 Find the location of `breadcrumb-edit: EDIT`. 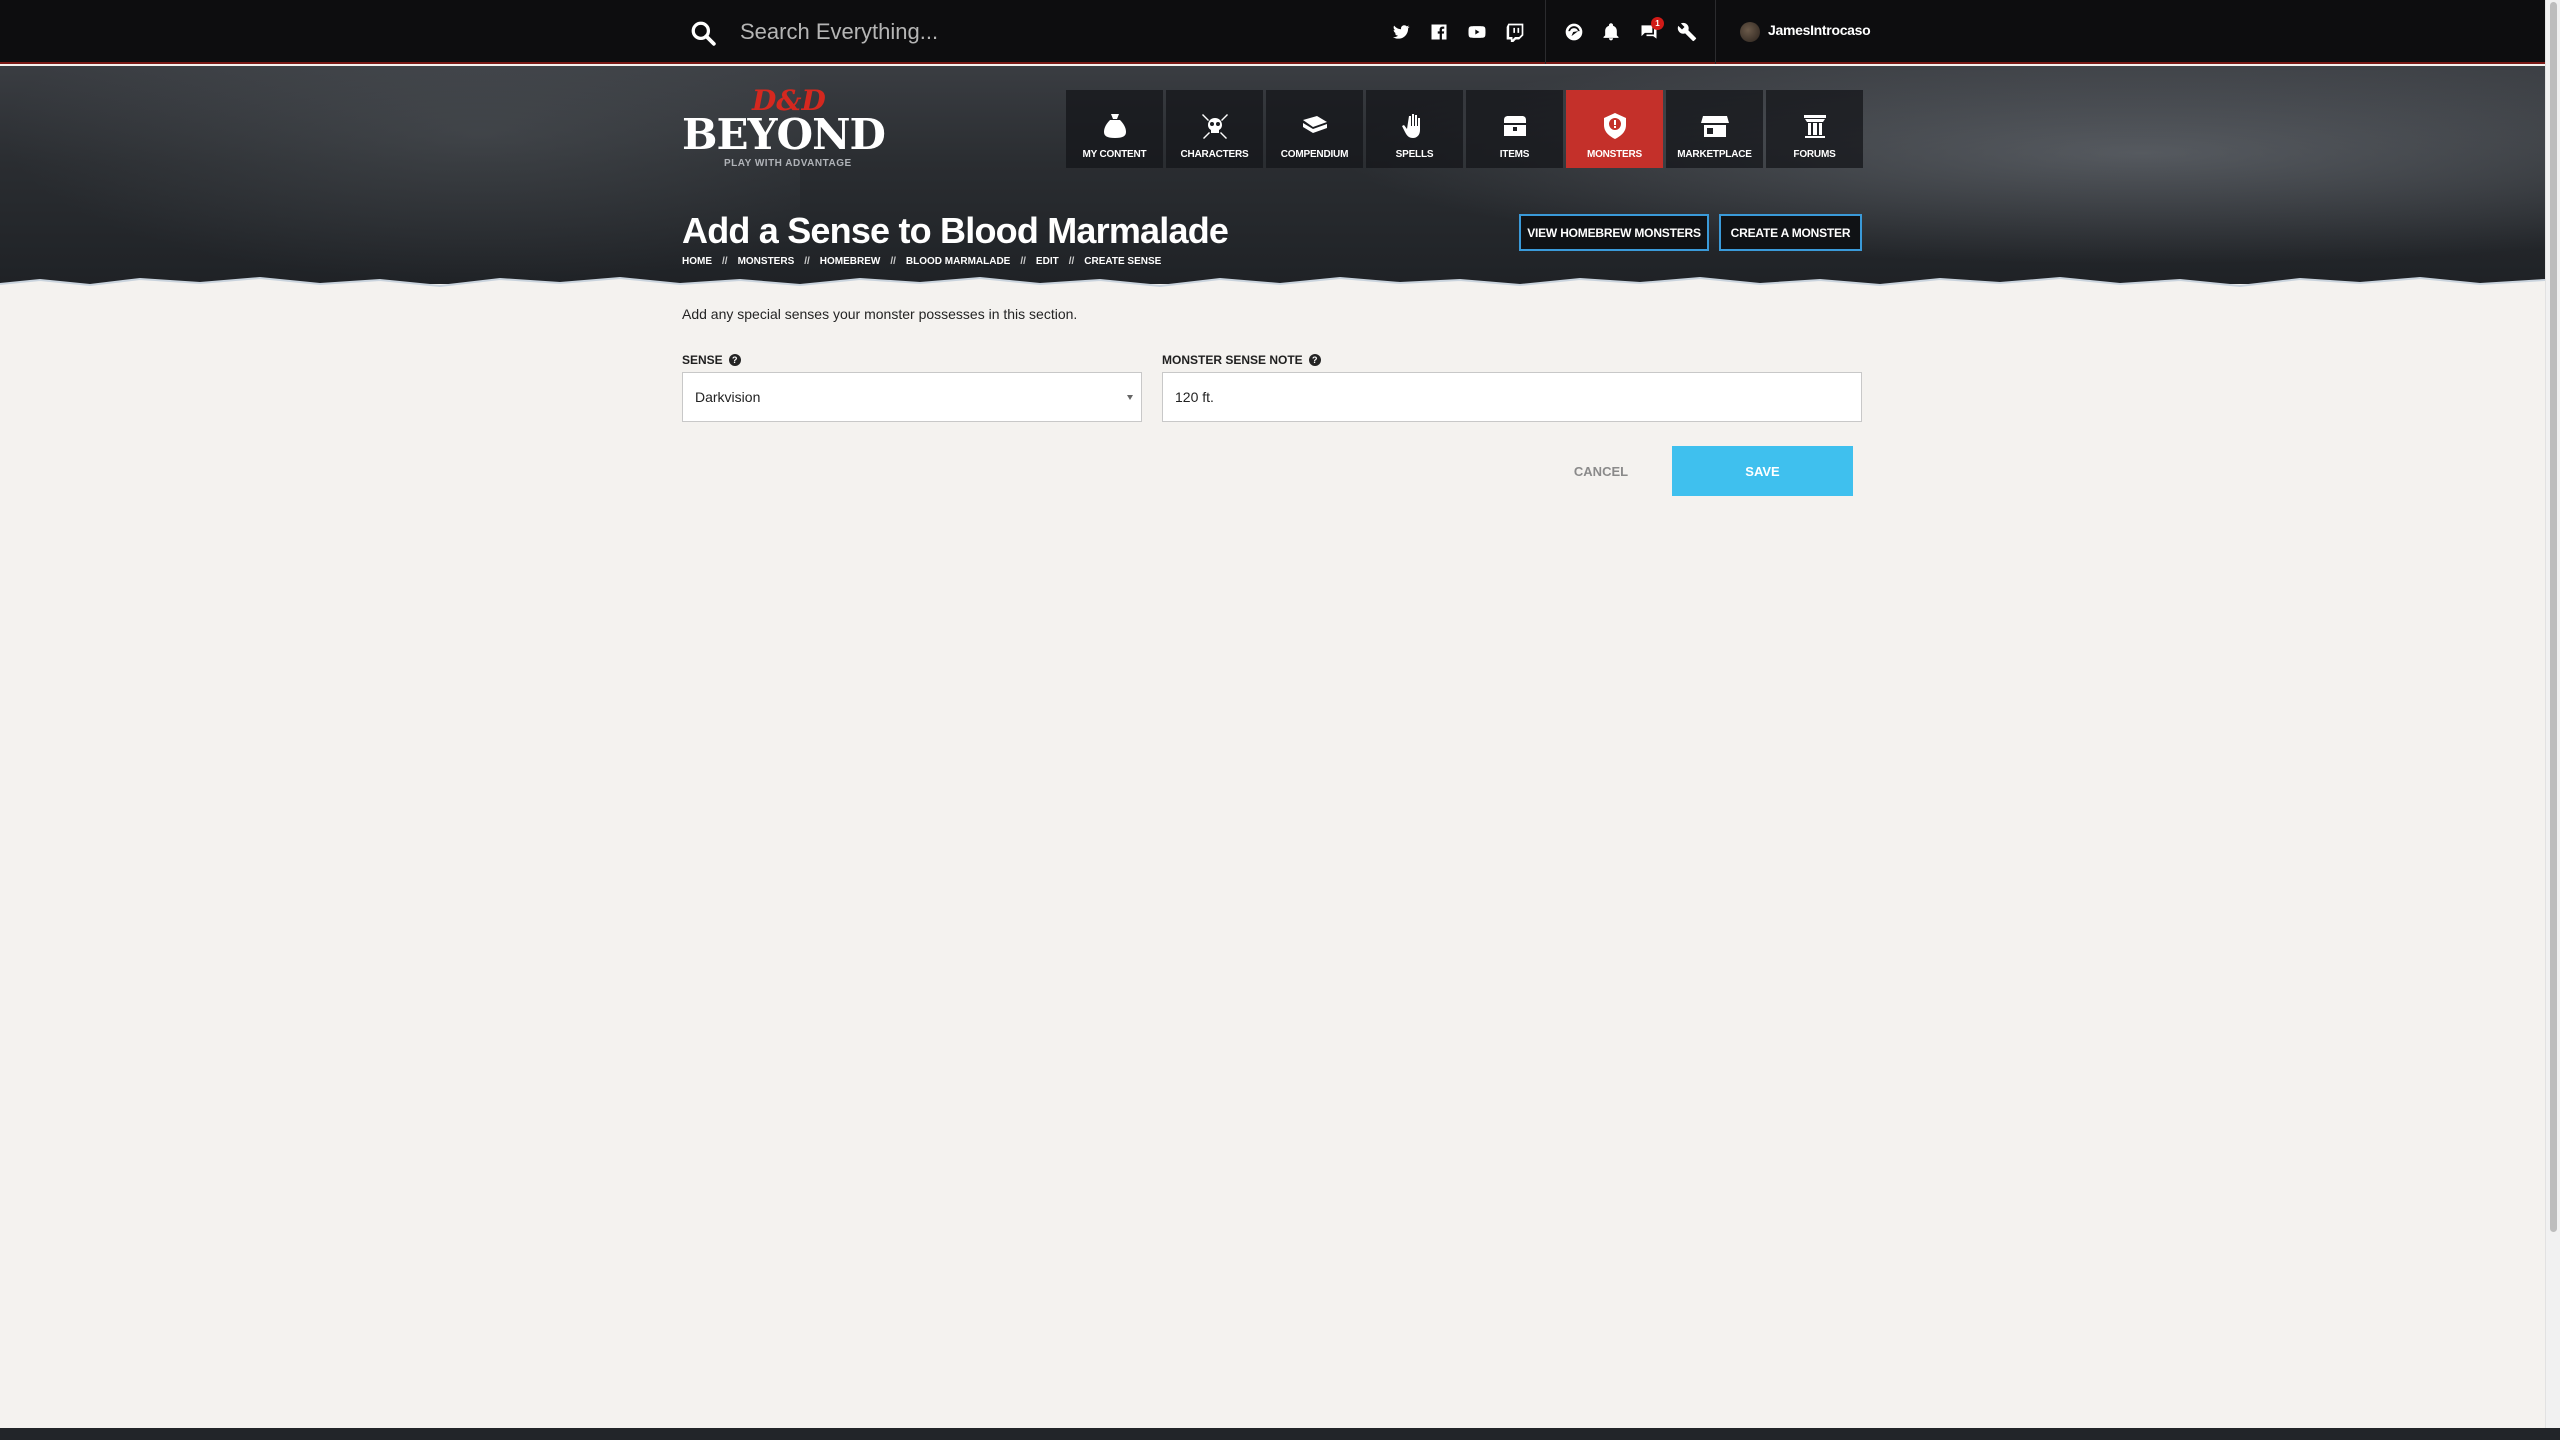

breadcrumb-edit: EDIT is located at coordinates (1047, 261).